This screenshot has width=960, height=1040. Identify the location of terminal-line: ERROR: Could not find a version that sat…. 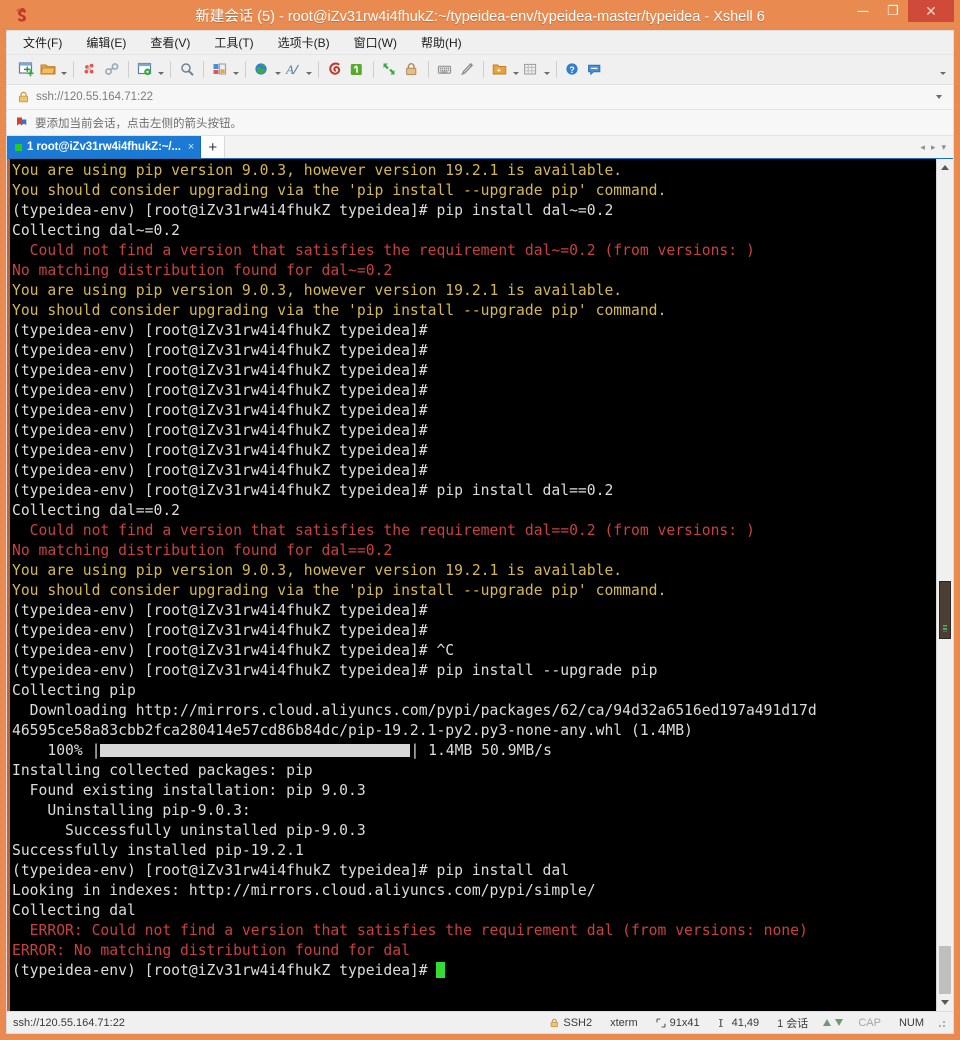
(474, 931).